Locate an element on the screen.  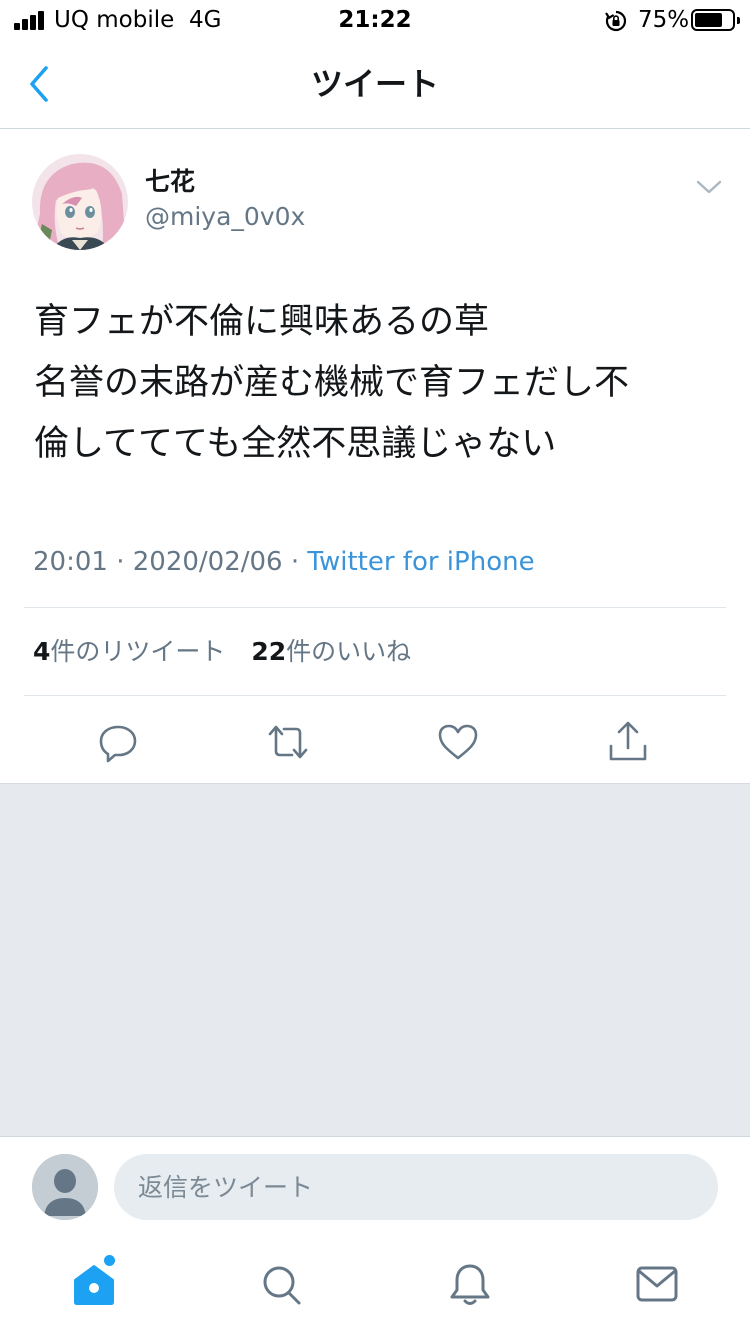
retweet-count-value: 4 is located at coordinates (42, 651).